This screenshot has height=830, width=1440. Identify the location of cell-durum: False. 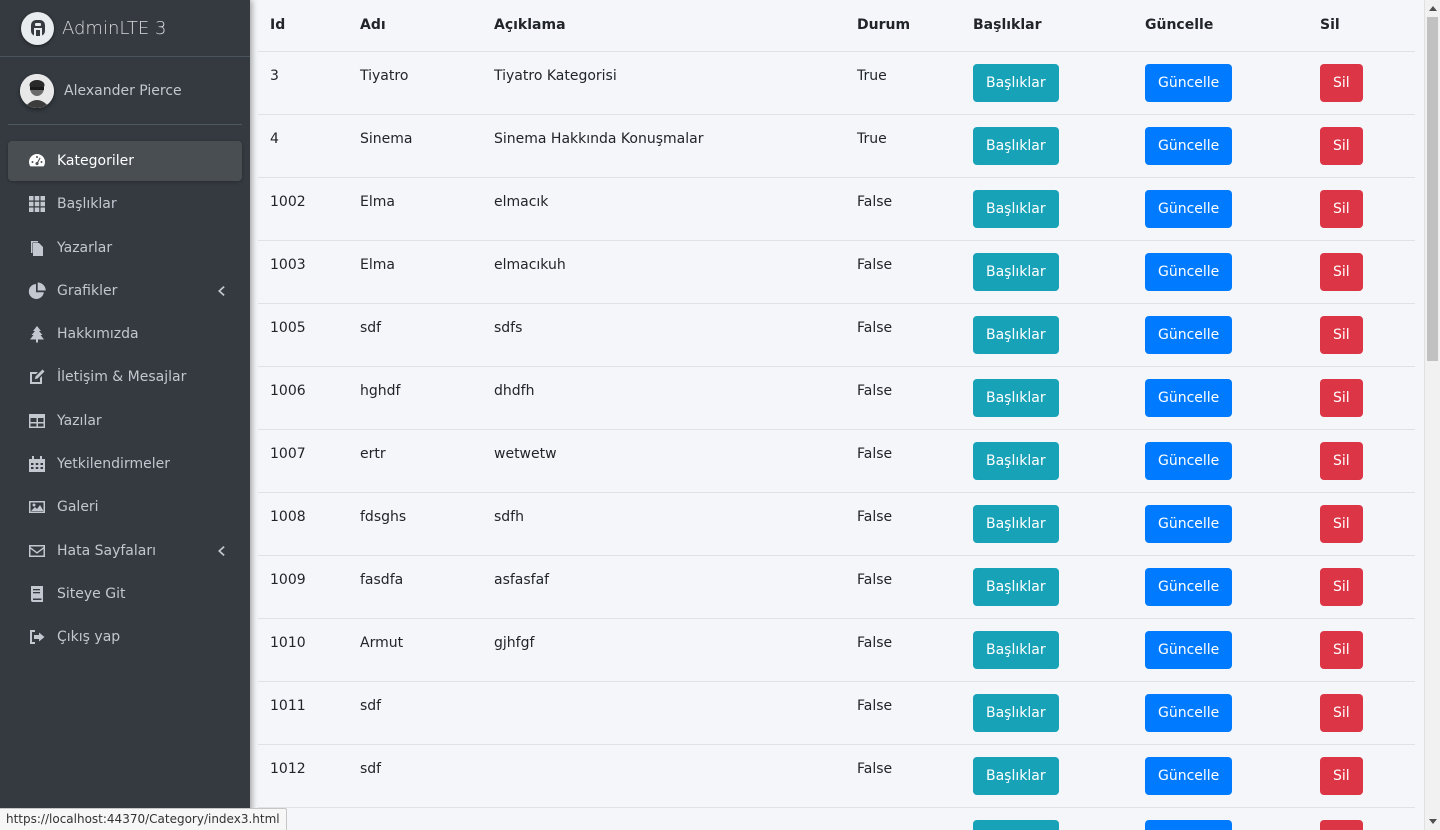
(903, 524).